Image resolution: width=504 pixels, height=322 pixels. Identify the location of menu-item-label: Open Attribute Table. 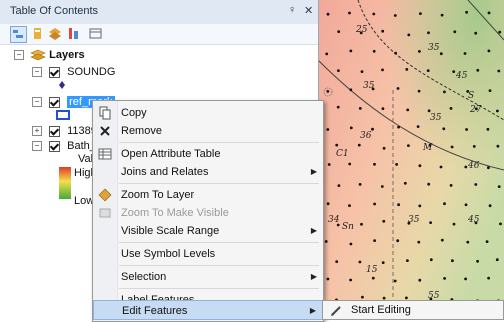
(171, 154).